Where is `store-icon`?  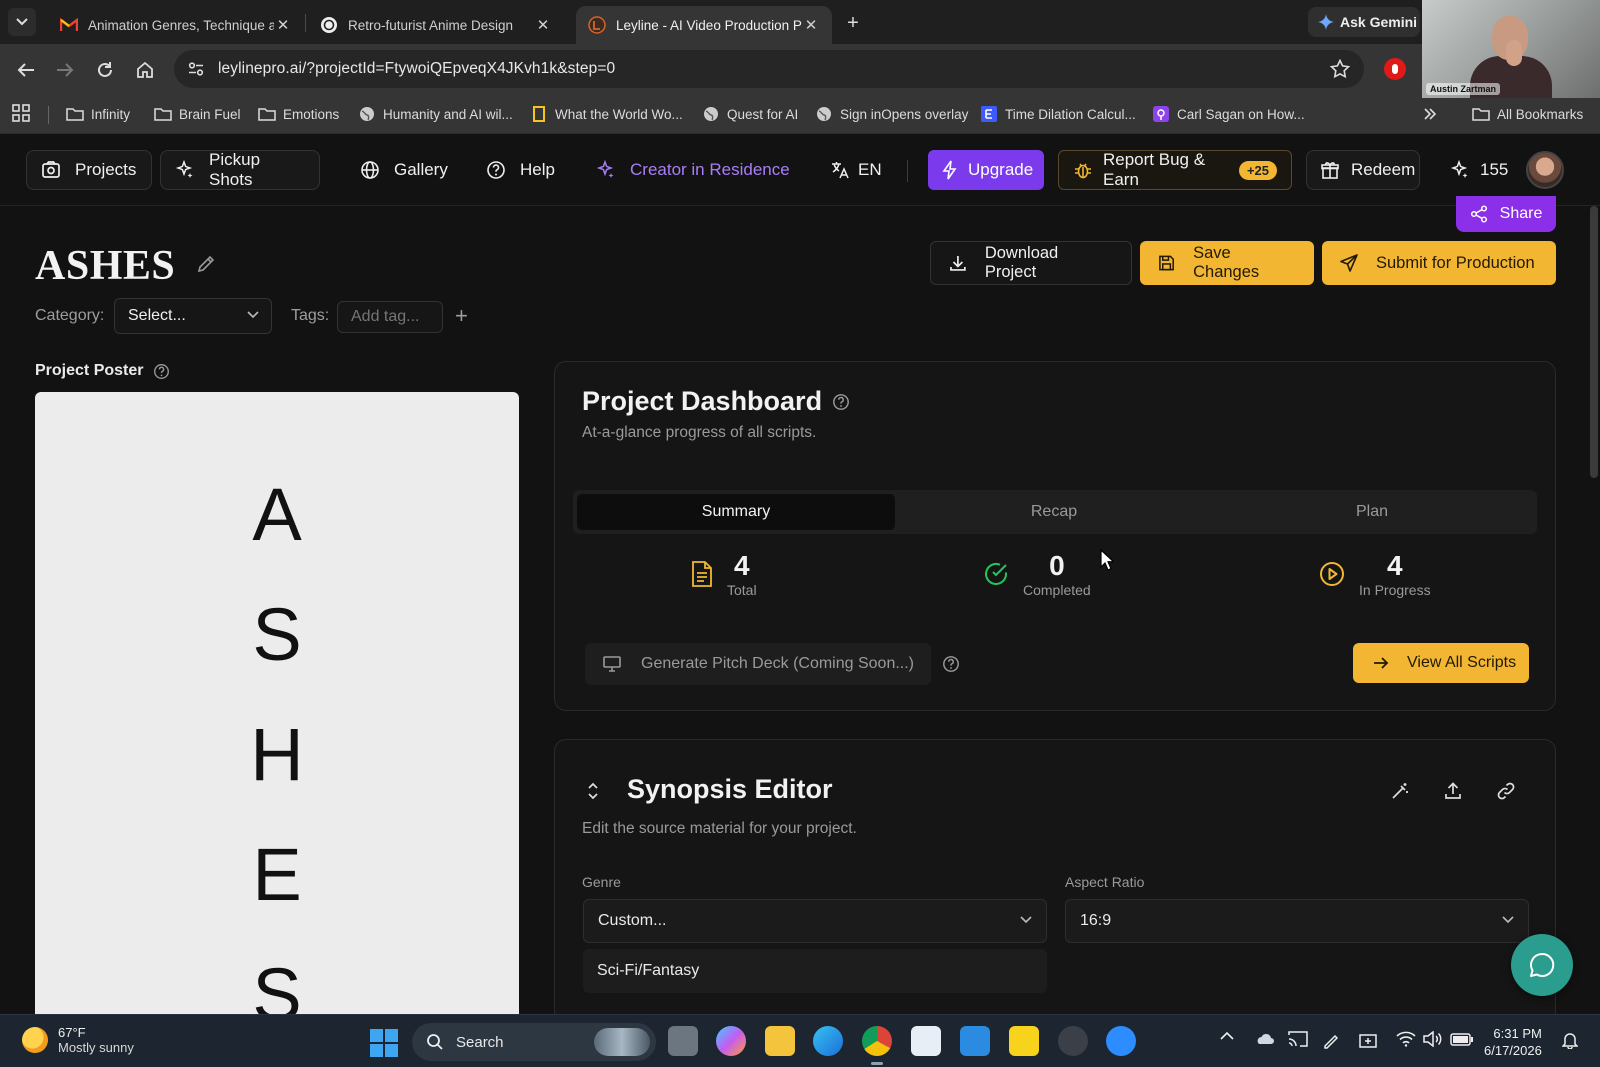 store-icon is located at coordinates (926, 1041).